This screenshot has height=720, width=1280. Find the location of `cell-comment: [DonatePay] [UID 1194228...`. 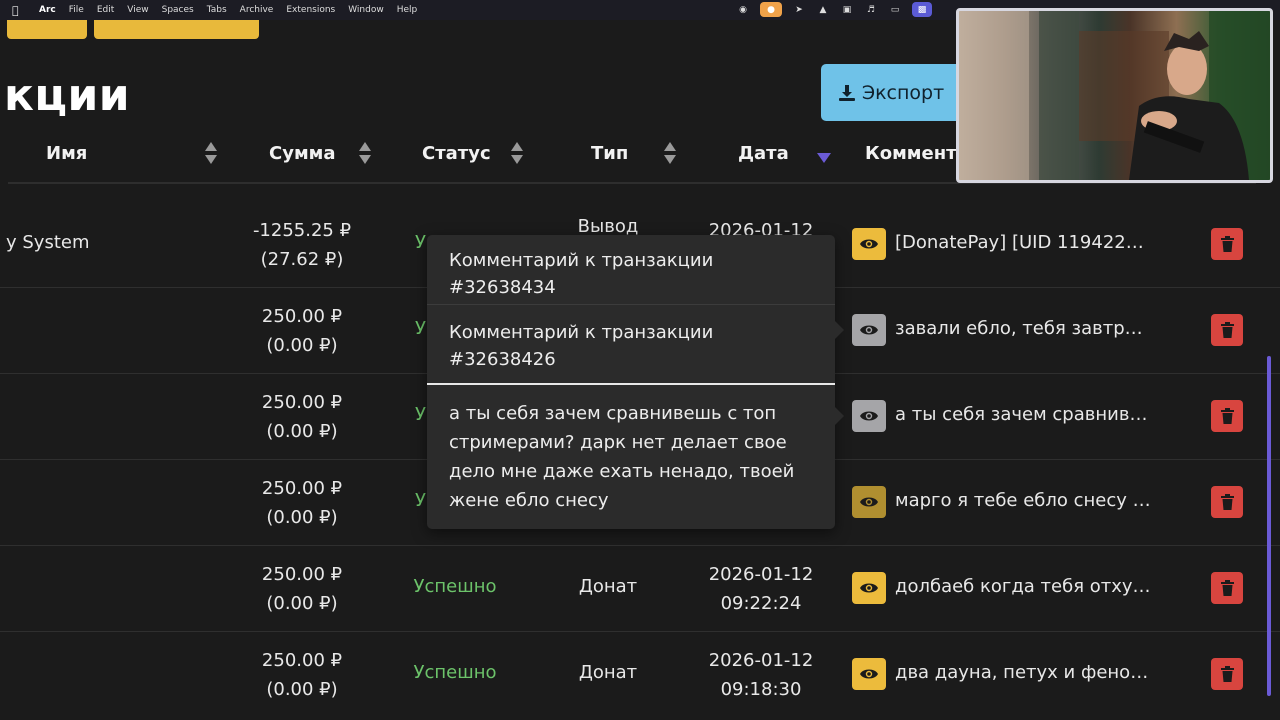

cell-comment: [DonatePay] [UID 1194228... is located at coordinates (1024, 242).